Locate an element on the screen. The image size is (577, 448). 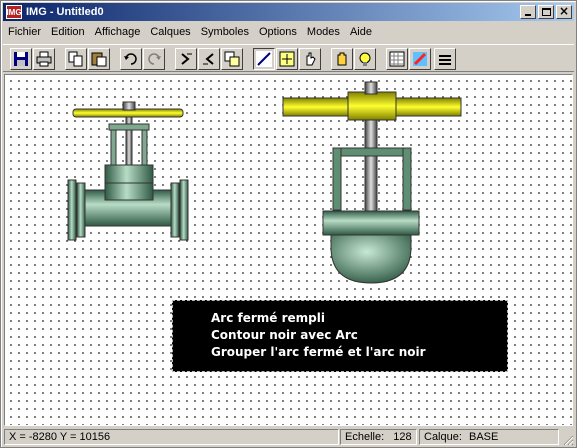
window-button is located at coordinates (232, 59).